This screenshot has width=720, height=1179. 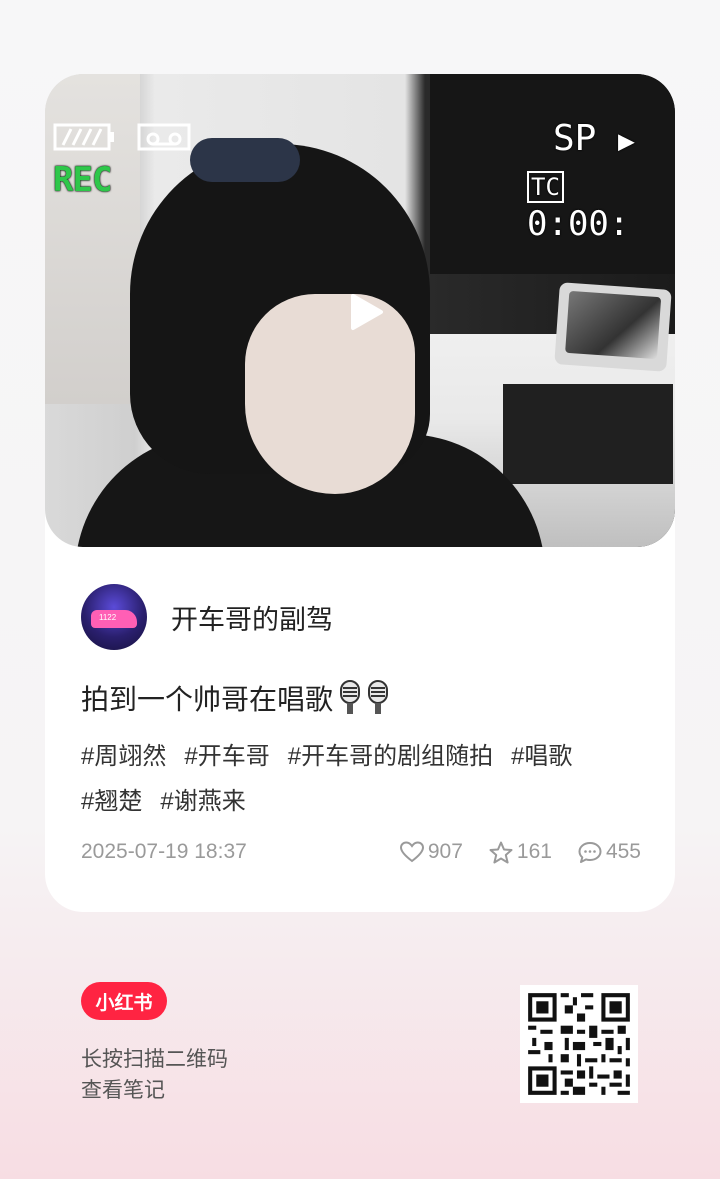 I want to click on favorite-stat: 161, so click(x=520, y=852).